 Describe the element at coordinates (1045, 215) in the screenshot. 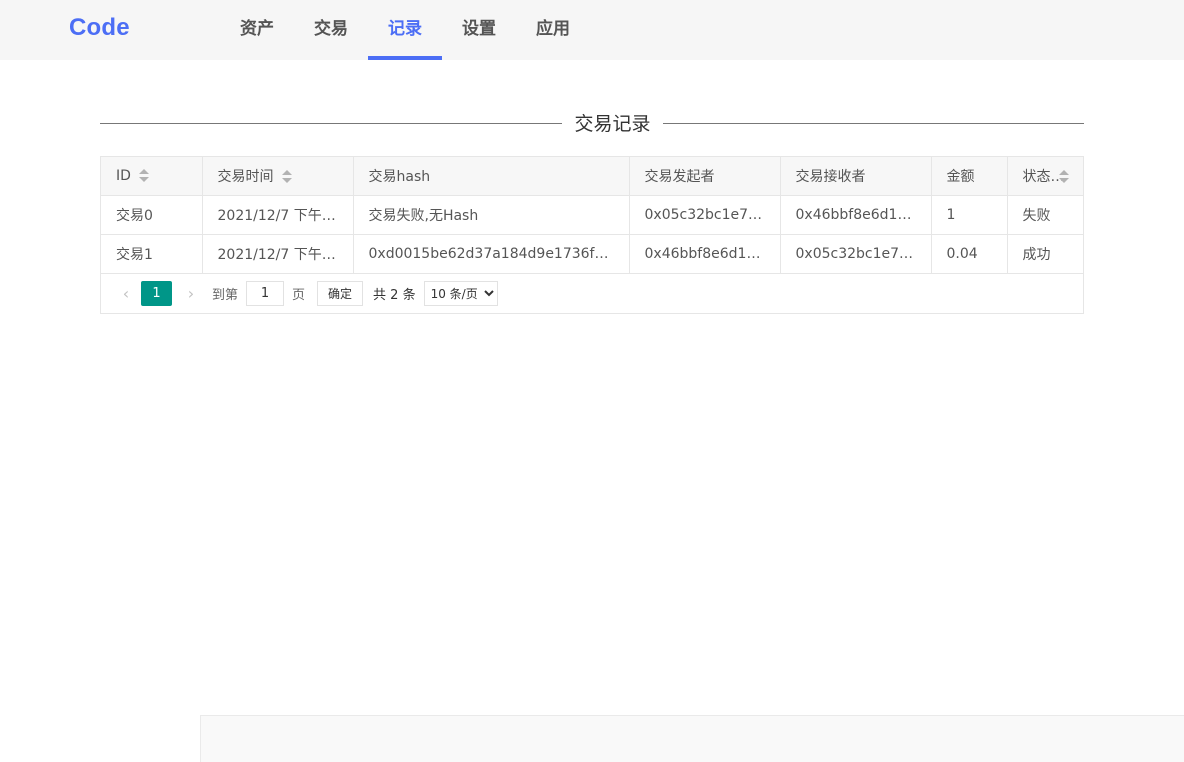

I see `cell-status: 失败` at that location.